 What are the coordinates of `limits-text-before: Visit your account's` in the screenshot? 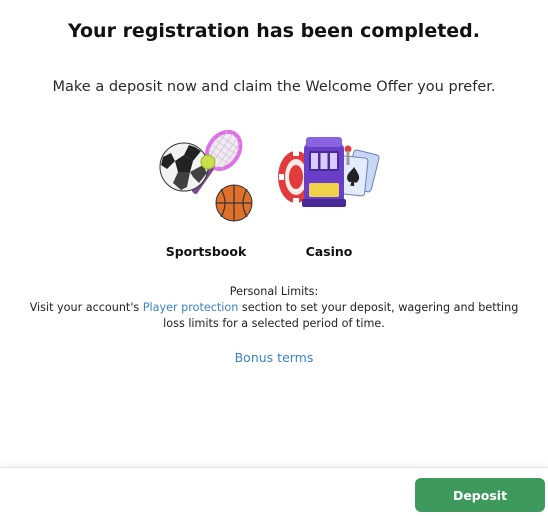 It's located at (86, 307).